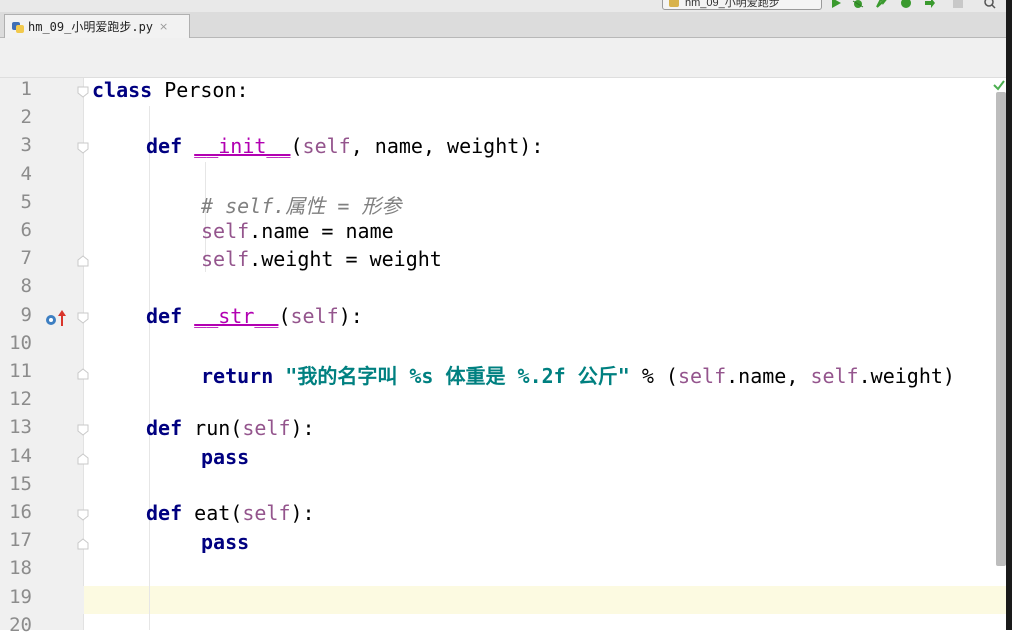 The width and height of the screenshot is (1012, 642). What do you see at coordinates (26, 201) in the screenshot?
I see `line-number: 5` at bounding box center [26, 201].